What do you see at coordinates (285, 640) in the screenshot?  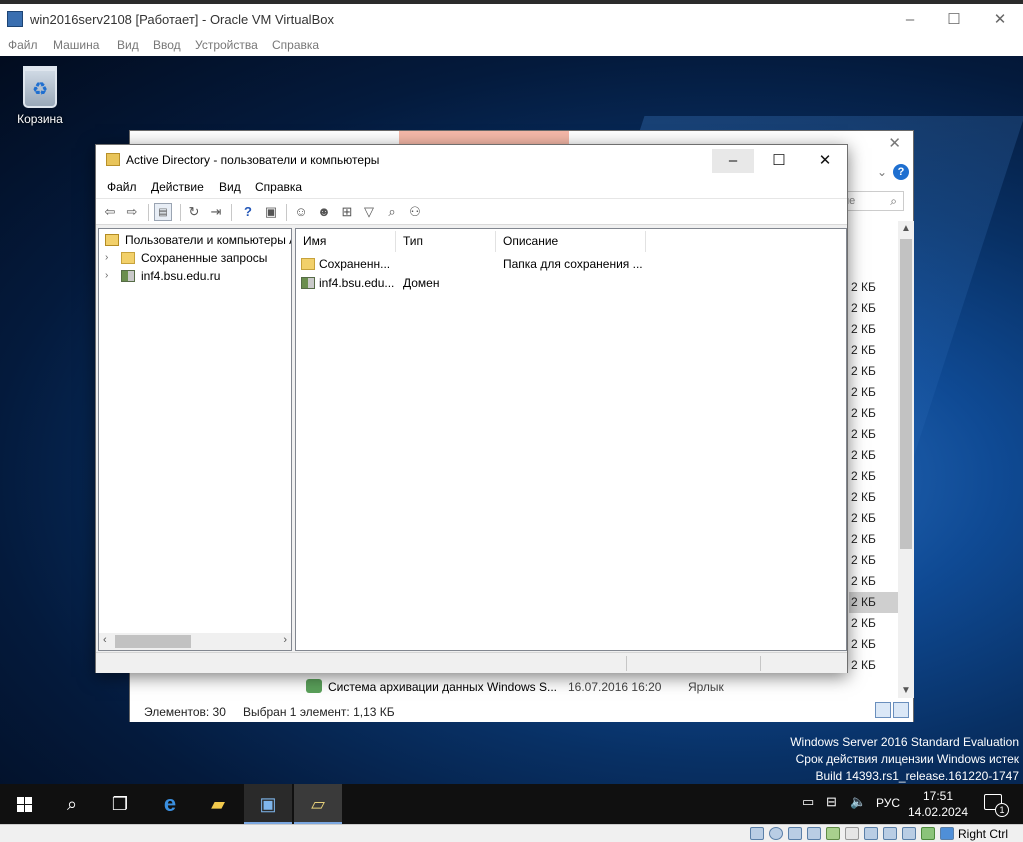 I see `scroll-right-icon: ›` at bounding box center [285, 640].